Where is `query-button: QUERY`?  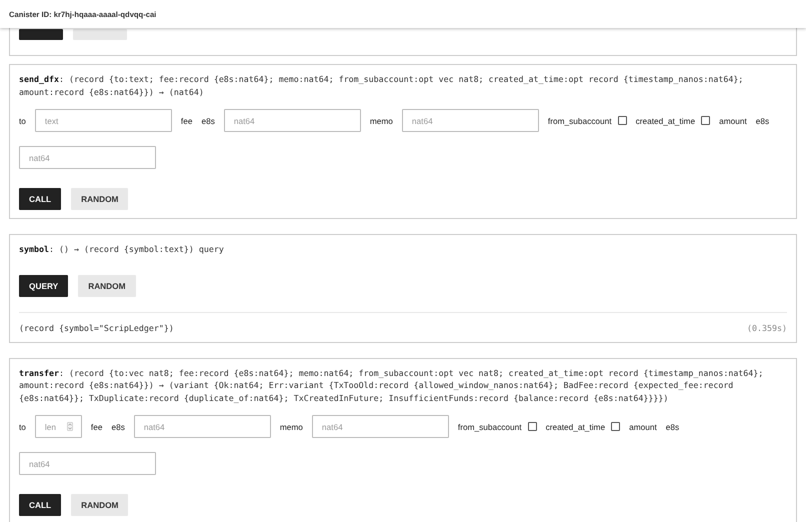 query-button: QUERY is located at coordinates (43, 285).